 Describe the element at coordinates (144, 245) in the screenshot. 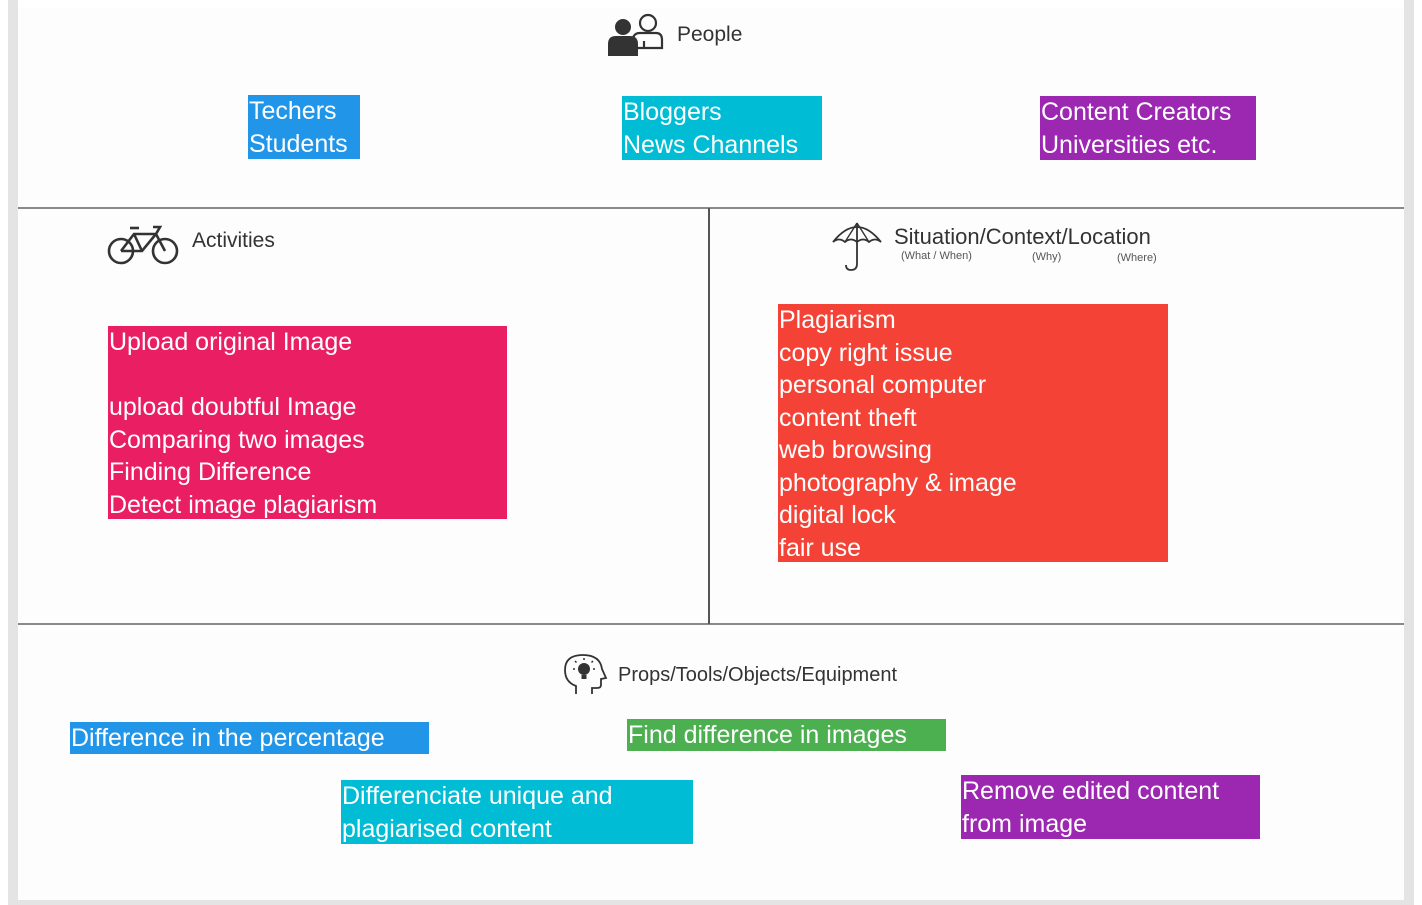

I see `bicycle-icon` at that location.